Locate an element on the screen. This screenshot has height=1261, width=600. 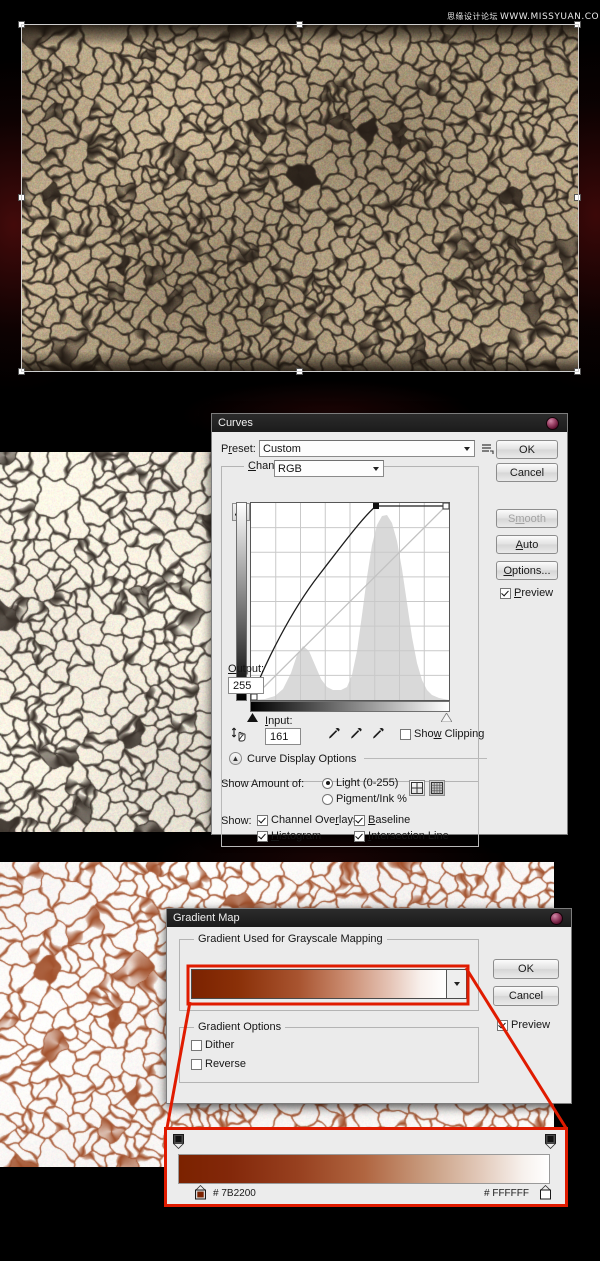
curves-cancel-button: Cancel is located at coordinates (527, 472).